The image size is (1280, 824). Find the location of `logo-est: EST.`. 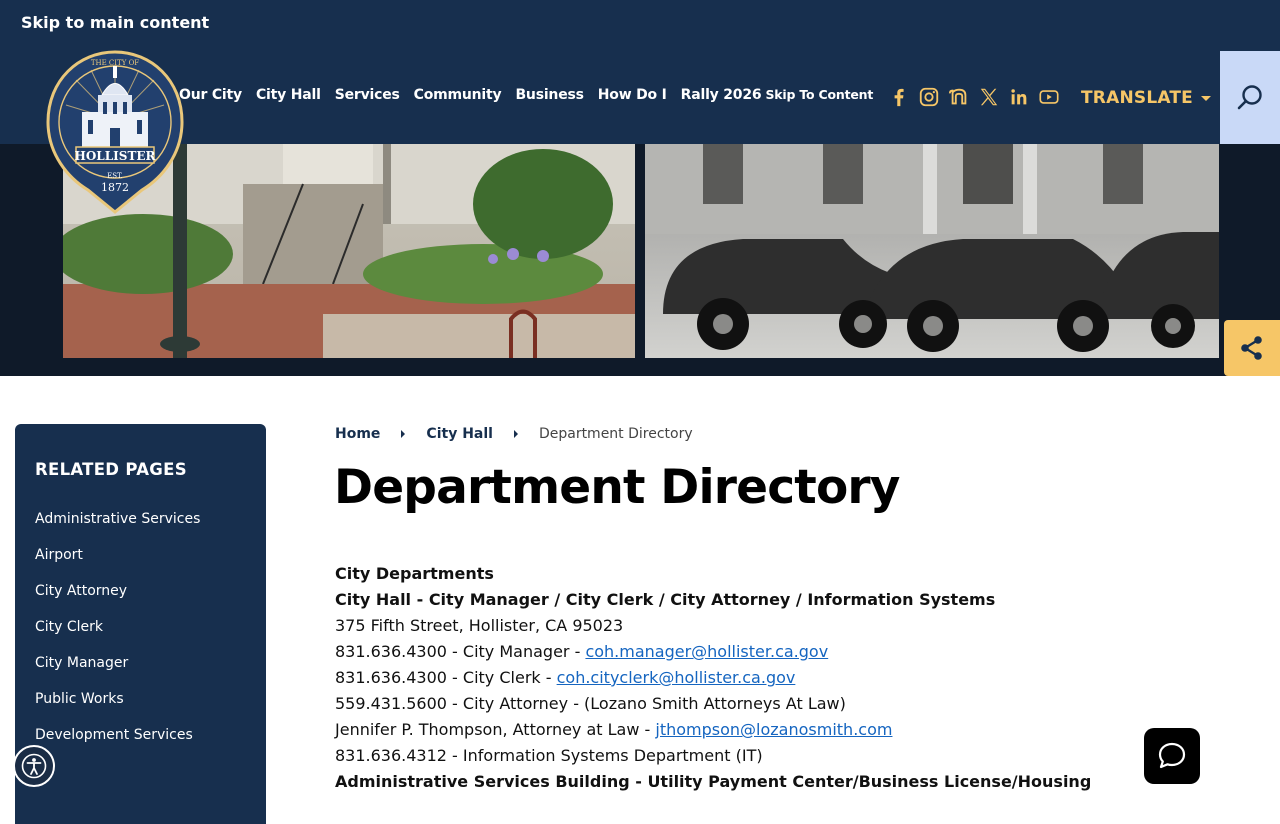

logo-est: EST. is located at coordinates (115, 176).